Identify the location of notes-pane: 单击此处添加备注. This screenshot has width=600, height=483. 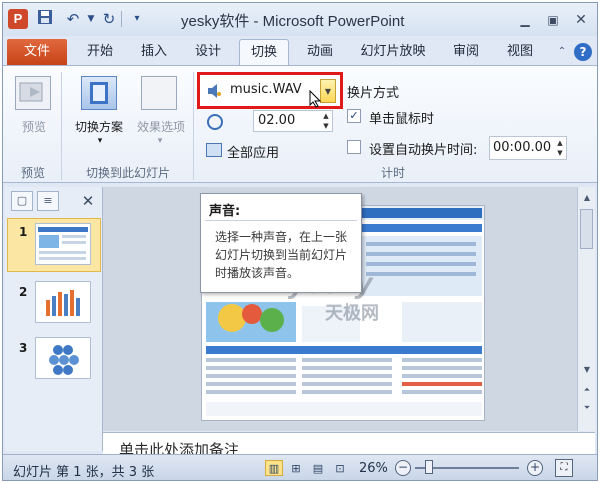
(349, 443).